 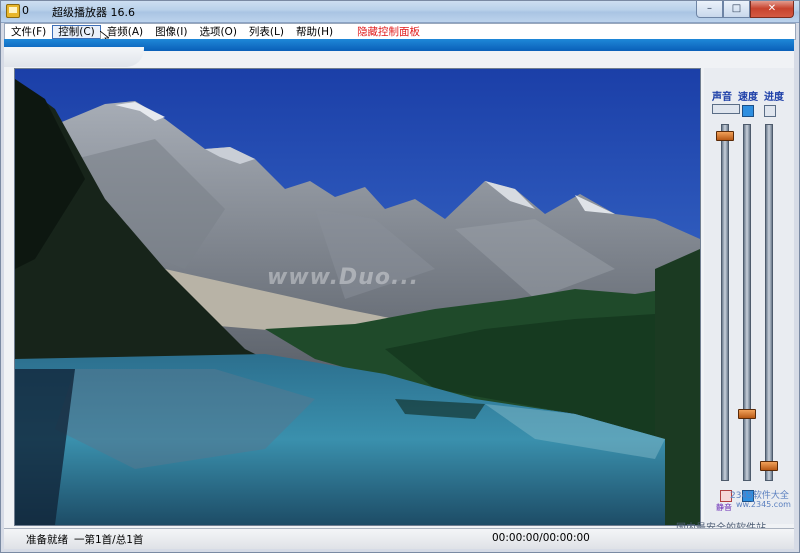 What do you see at coordinates (171, 32) in the screenshot?
I see `menu-image: 图像(I)` at bounding box center [171, 32].